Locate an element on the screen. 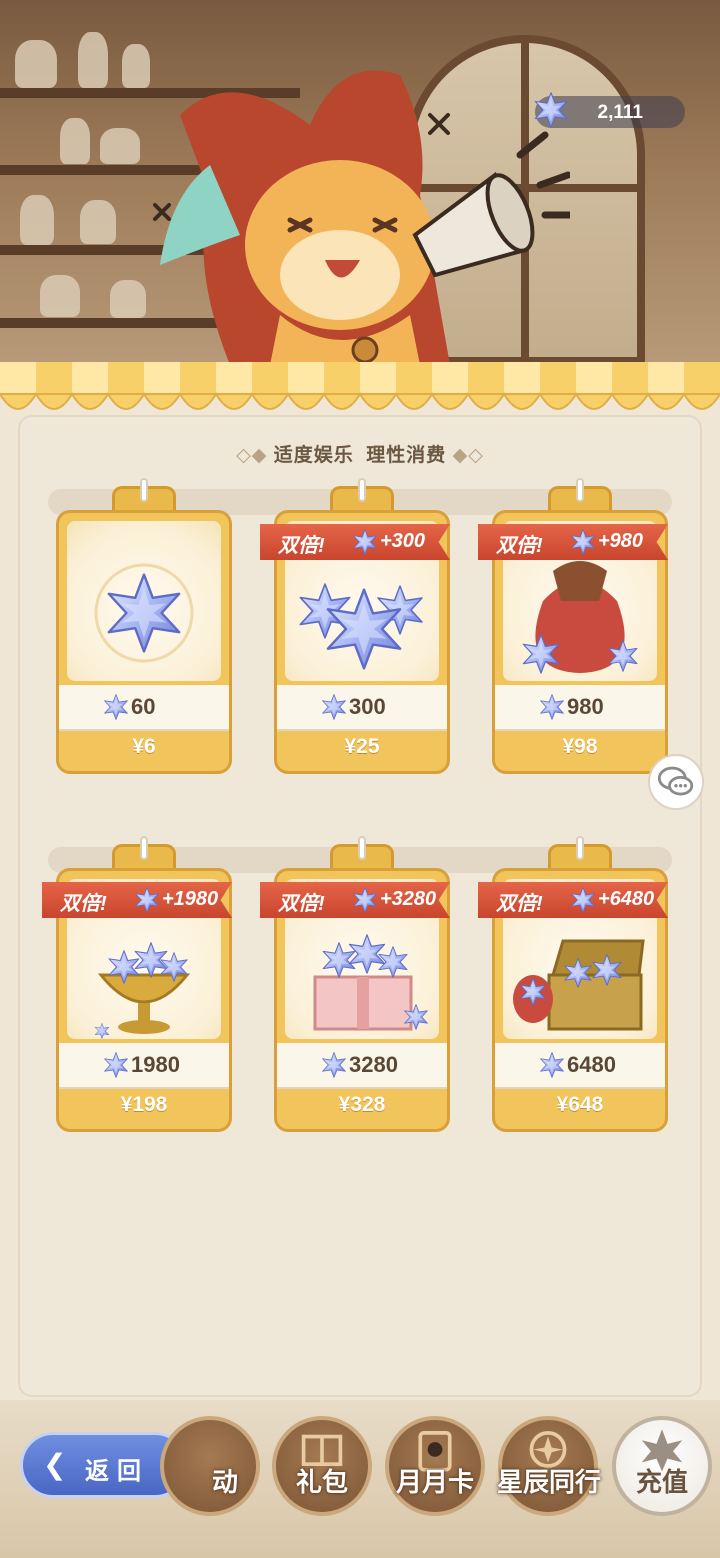 This screenshot has width=720, height=1558. amount-strip: 980 is located at coordinates (580, 707).